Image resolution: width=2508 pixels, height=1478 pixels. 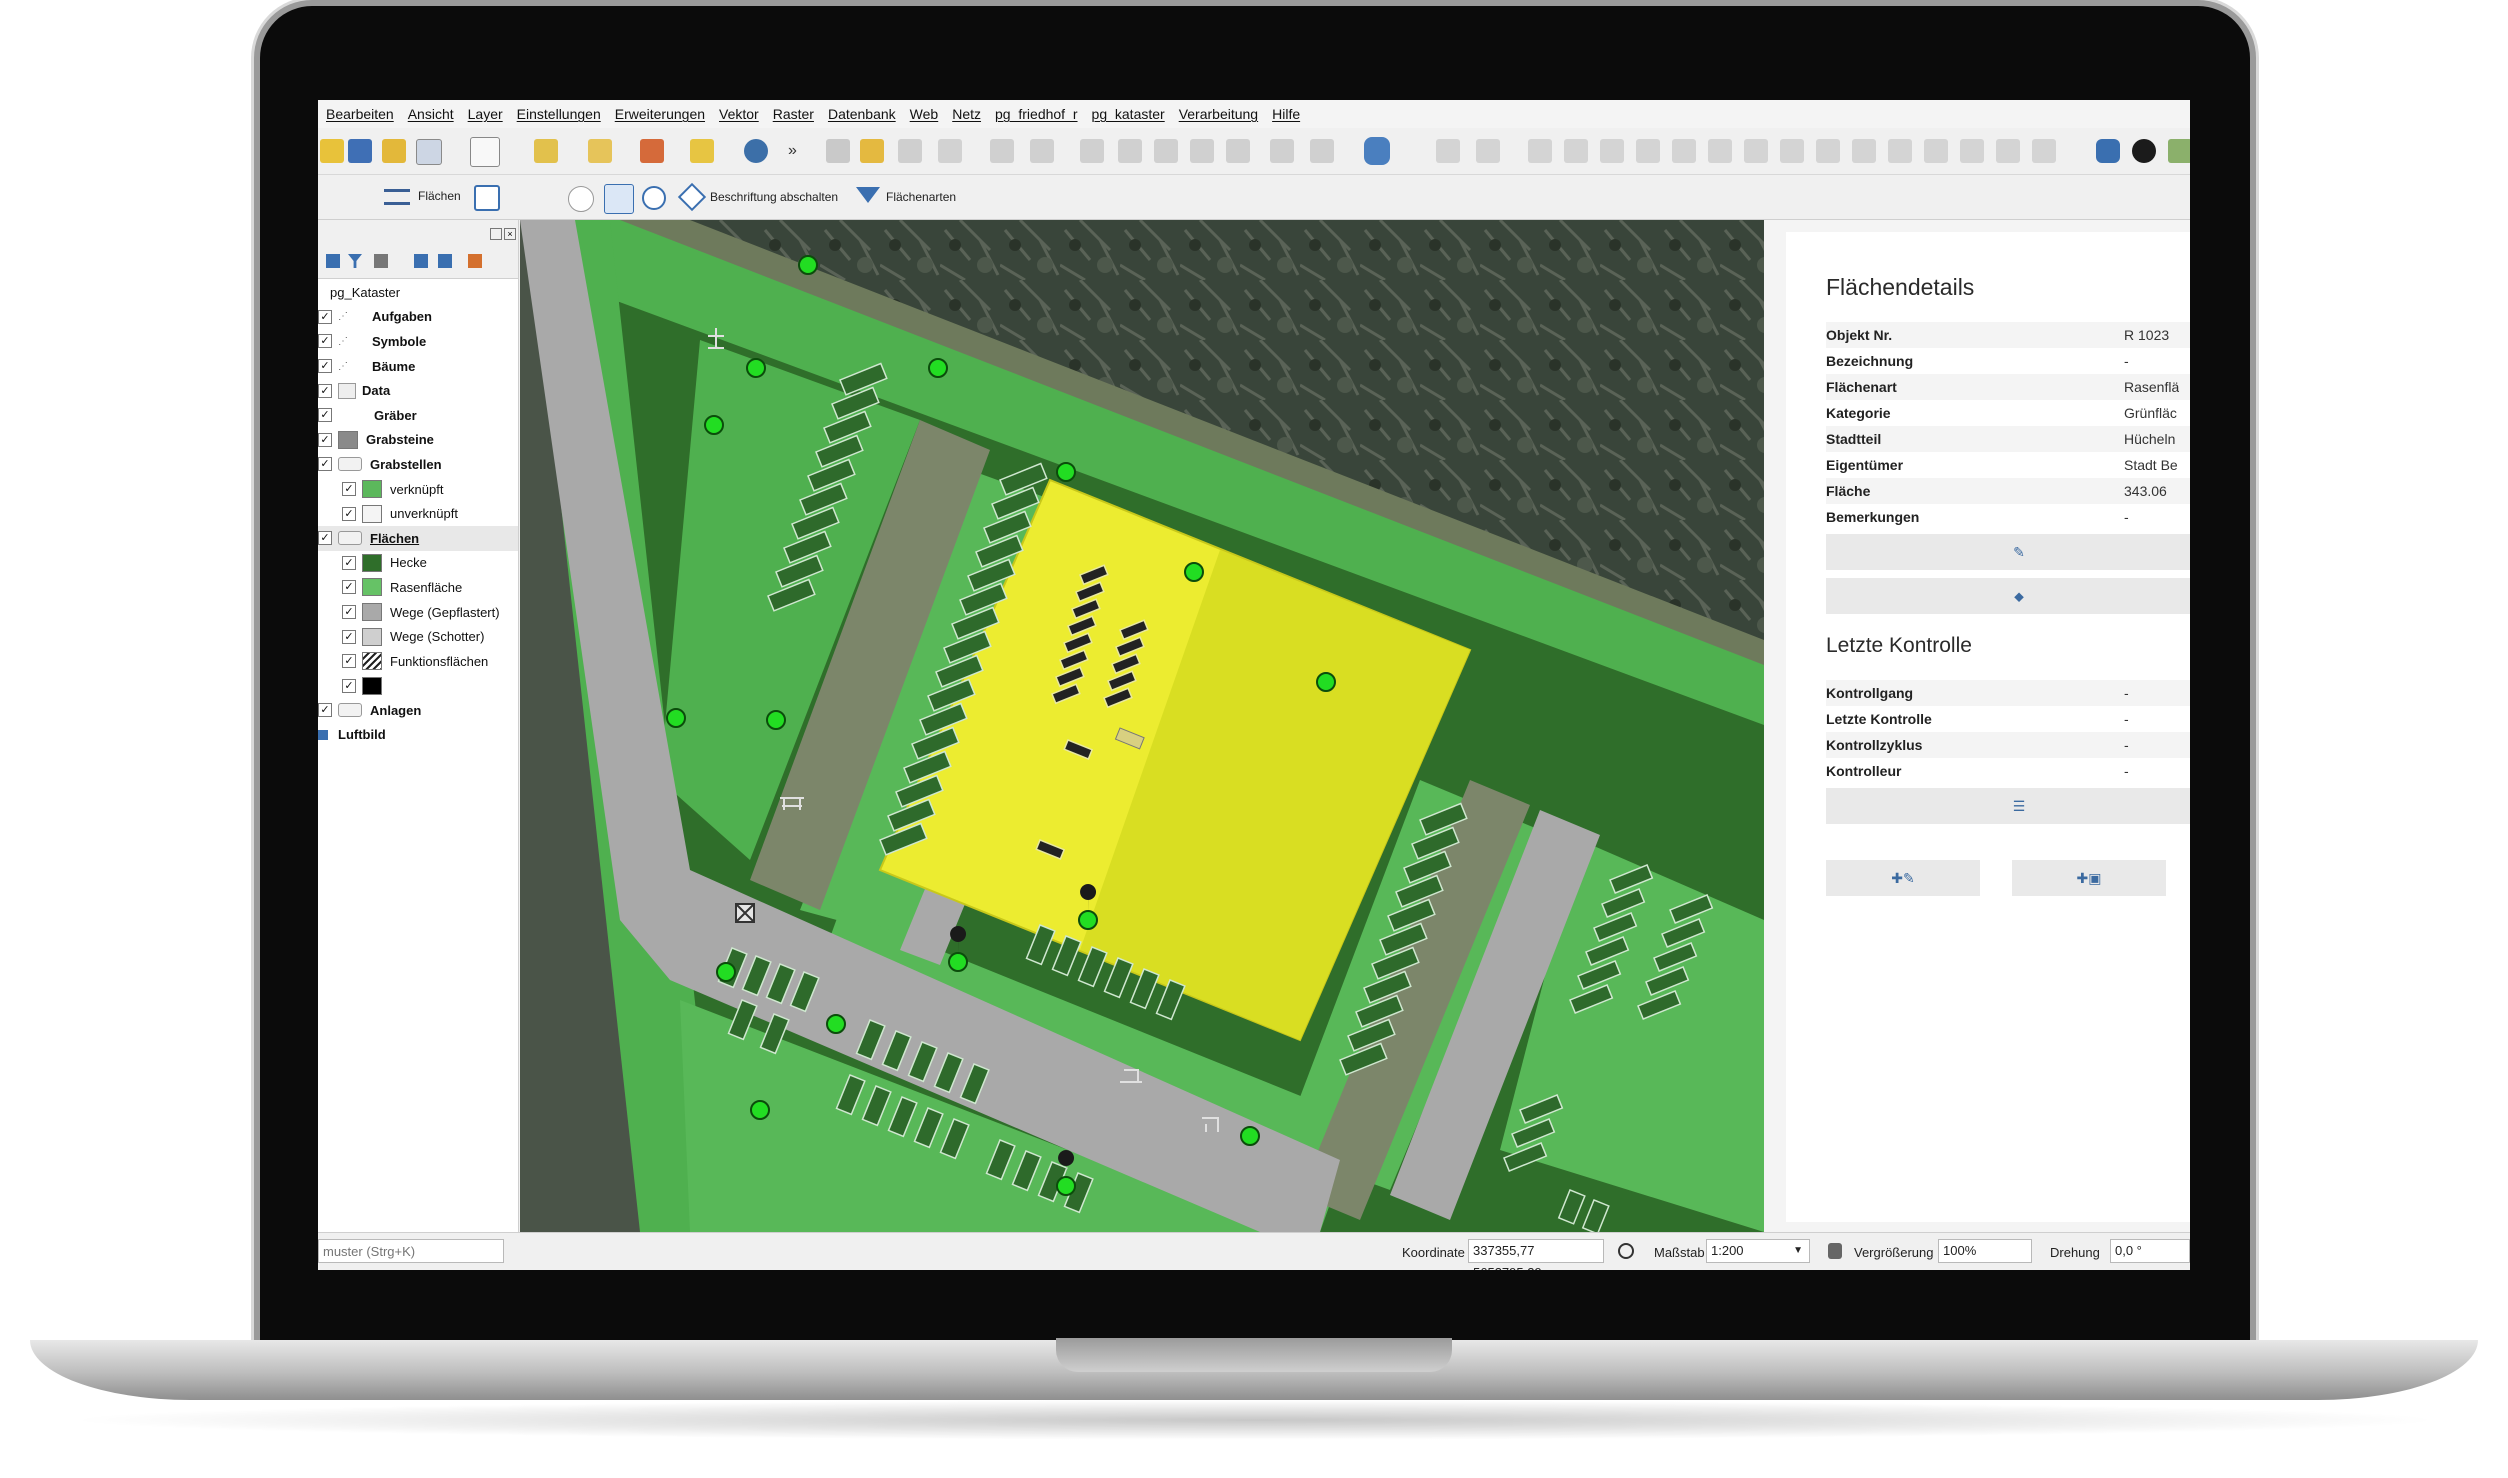 I want to click on category-verknuepft: ✓ verknüpft, so click(x=418, y=489).